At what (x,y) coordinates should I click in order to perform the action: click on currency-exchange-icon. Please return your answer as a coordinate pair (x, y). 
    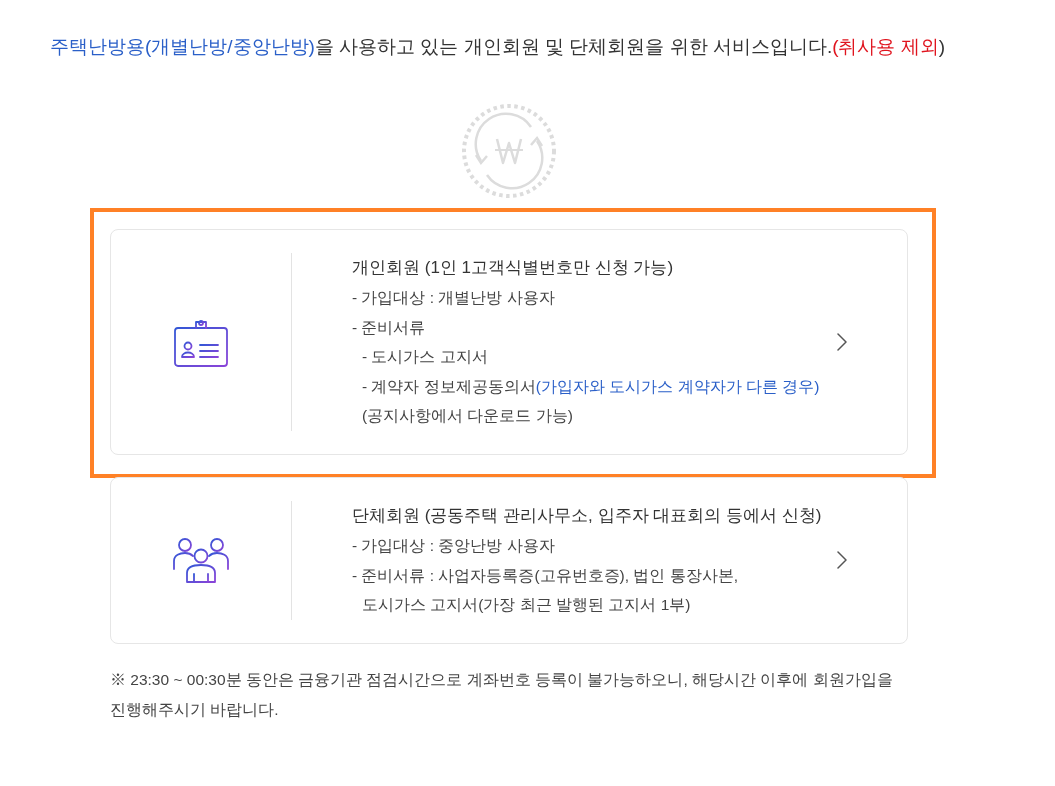
    Looking at the image, I should click on (509, 151).